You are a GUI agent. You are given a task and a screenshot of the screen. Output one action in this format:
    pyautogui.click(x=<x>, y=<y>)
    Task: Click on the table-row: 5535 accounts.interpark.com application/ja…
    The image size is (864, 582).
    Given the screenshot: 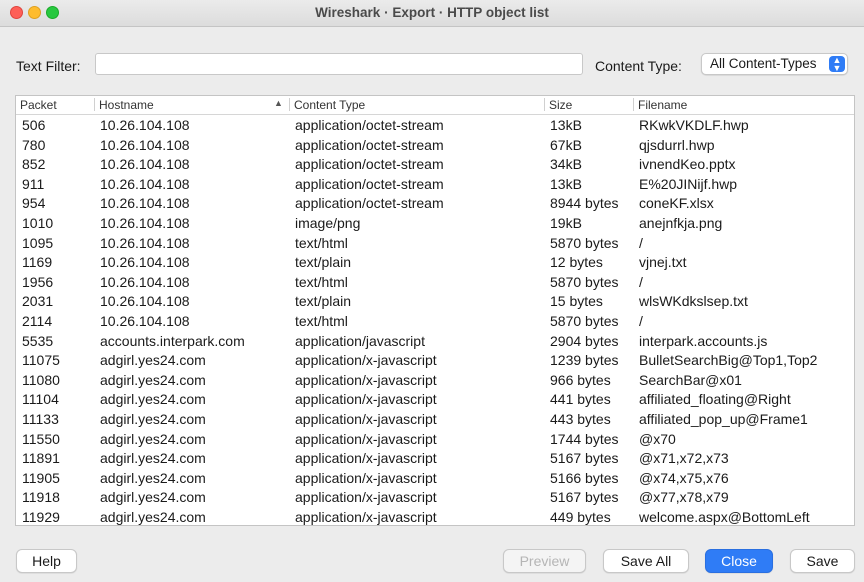 What is the action you would take?
    pyautogui.click(x=435, y=341)
    